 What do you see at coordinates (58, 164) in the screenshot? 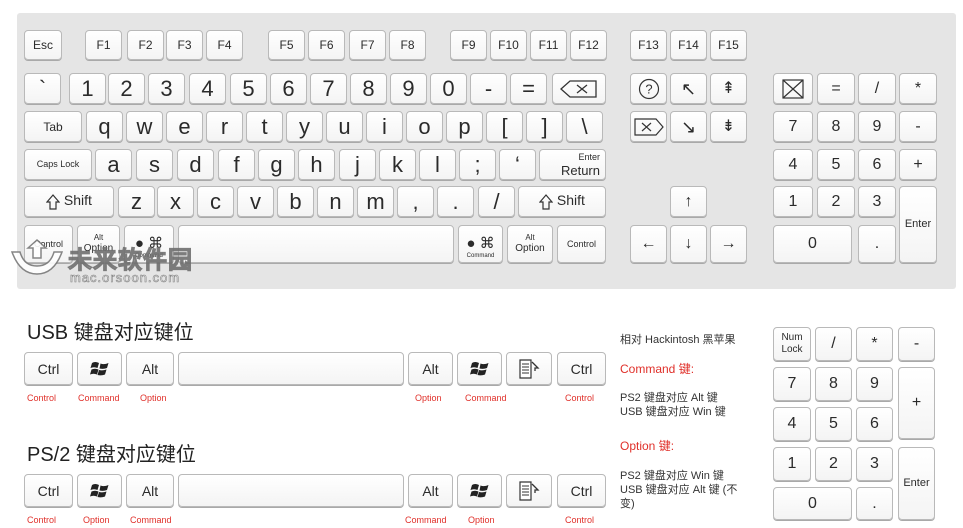
I see `key-caps-lock: Caps Lock` at bounding box center [58, 164].